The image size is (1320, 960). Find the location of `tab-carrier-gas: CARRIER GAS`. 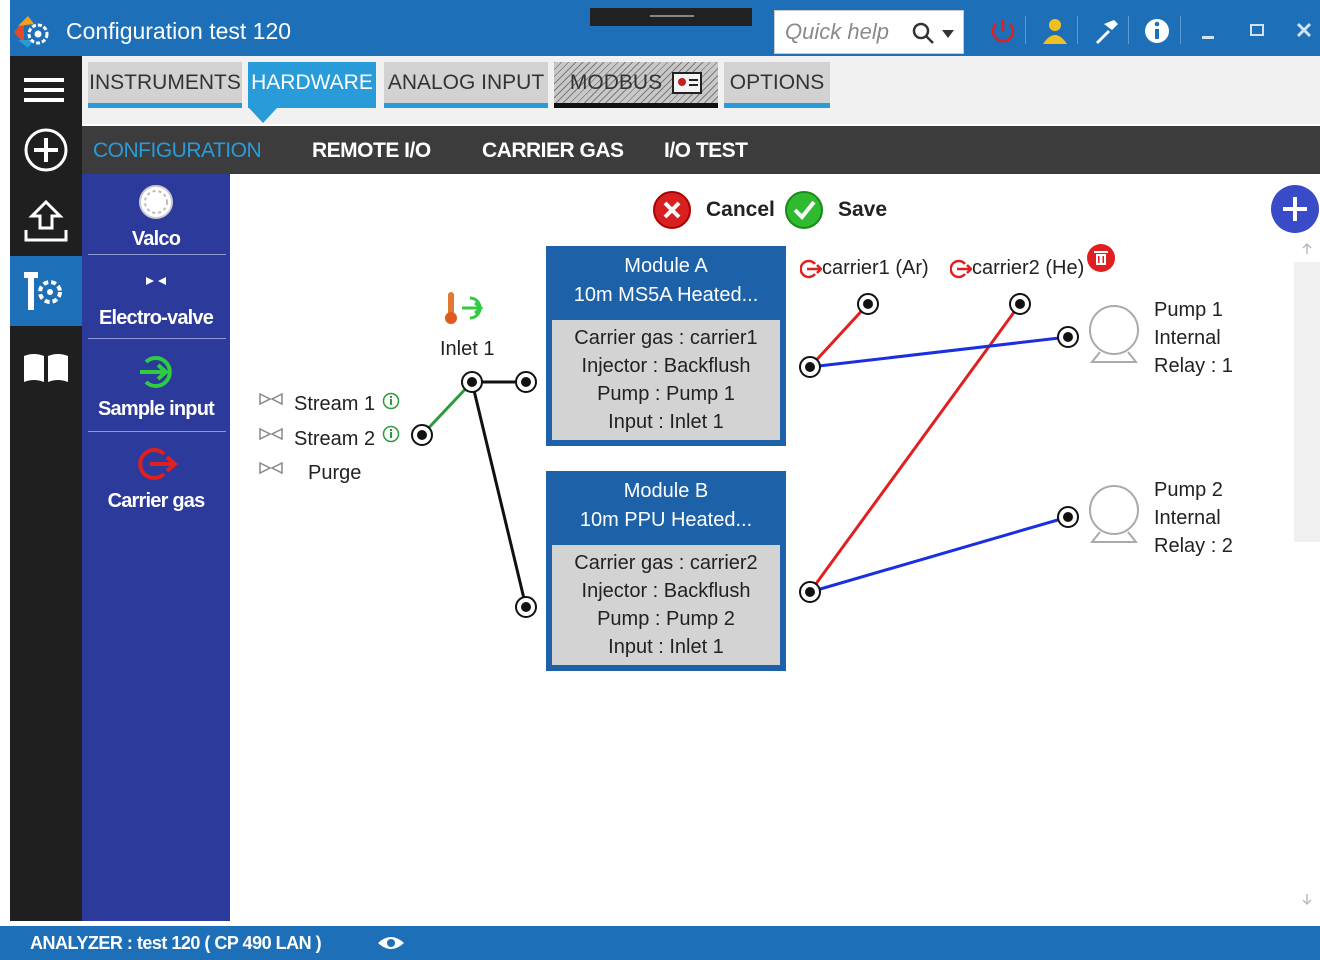

tab-carrier-gas: CARRIER GAS is located at coordinates (553, 151).